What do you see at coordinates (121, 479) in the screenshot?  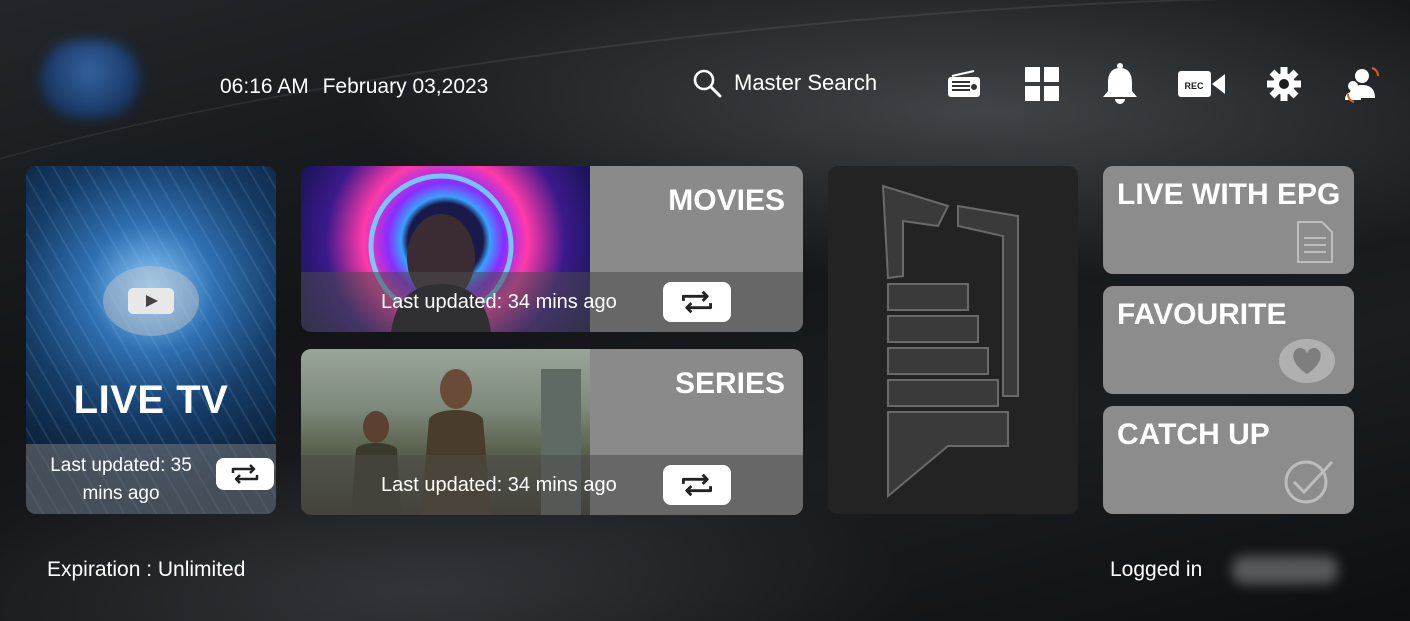 I see `live-tv-last-updated: Last updated: 35 mins ago` at bounding box center [121, 479].